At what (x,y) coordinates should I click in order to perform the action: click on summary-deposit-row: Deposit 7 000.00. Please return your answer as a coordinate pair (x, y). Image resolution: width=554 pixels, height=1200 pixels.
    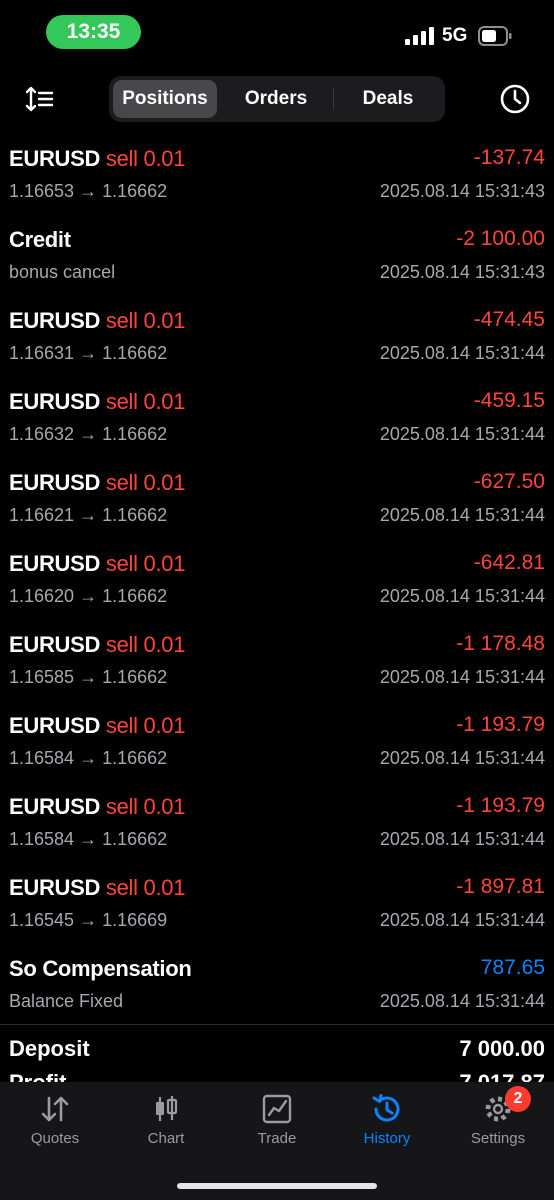
    Looking at the image, I should click on (277, 1049).